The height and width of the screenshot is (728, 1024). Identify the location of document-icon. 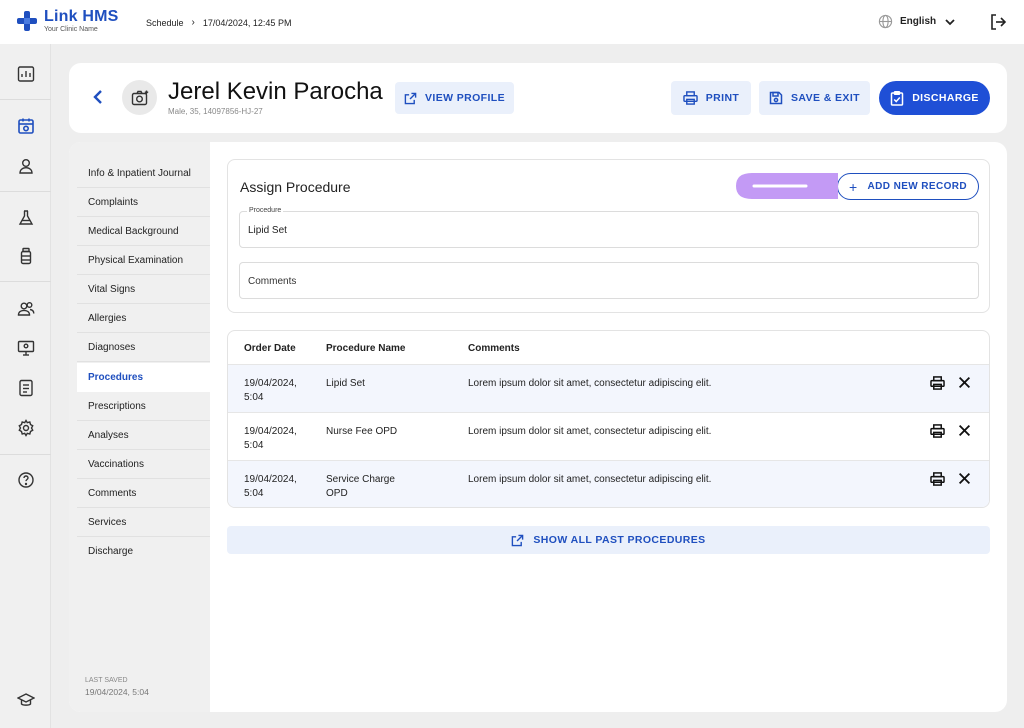
(26, 388).